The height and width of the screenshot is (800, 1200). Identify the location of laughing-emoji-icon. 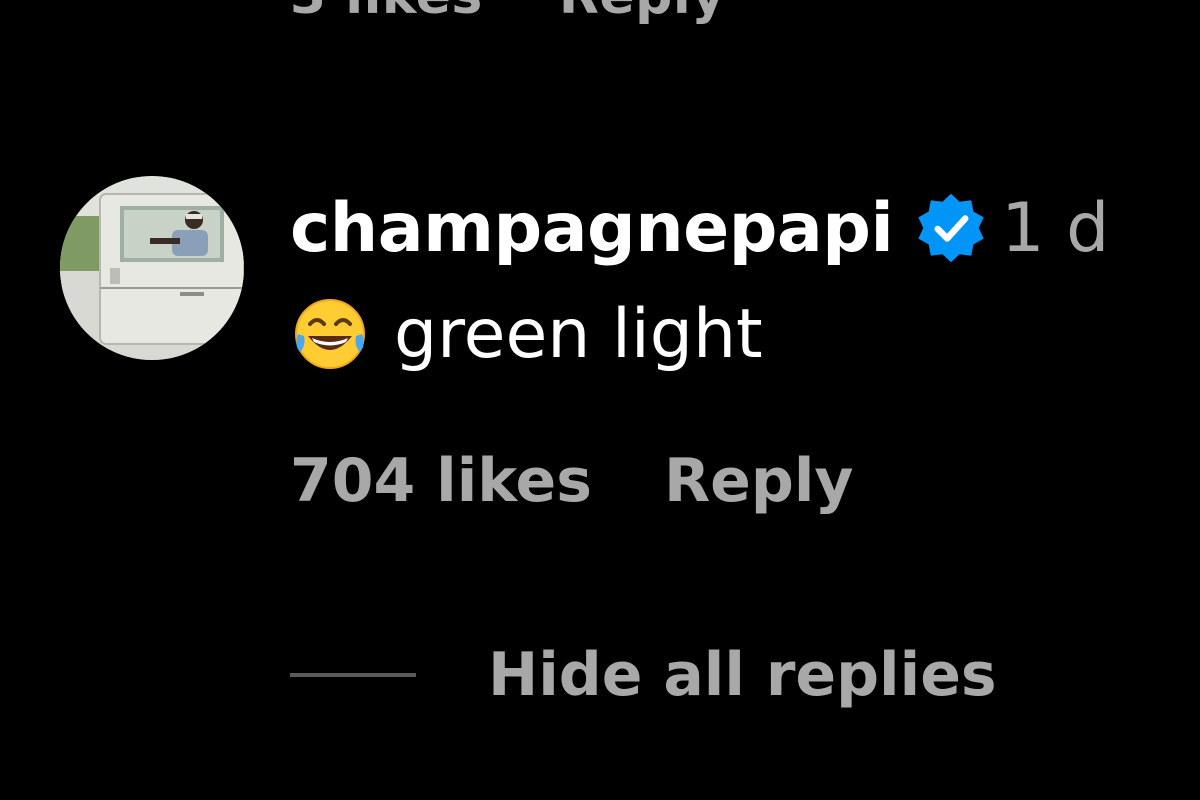
(330, 334).